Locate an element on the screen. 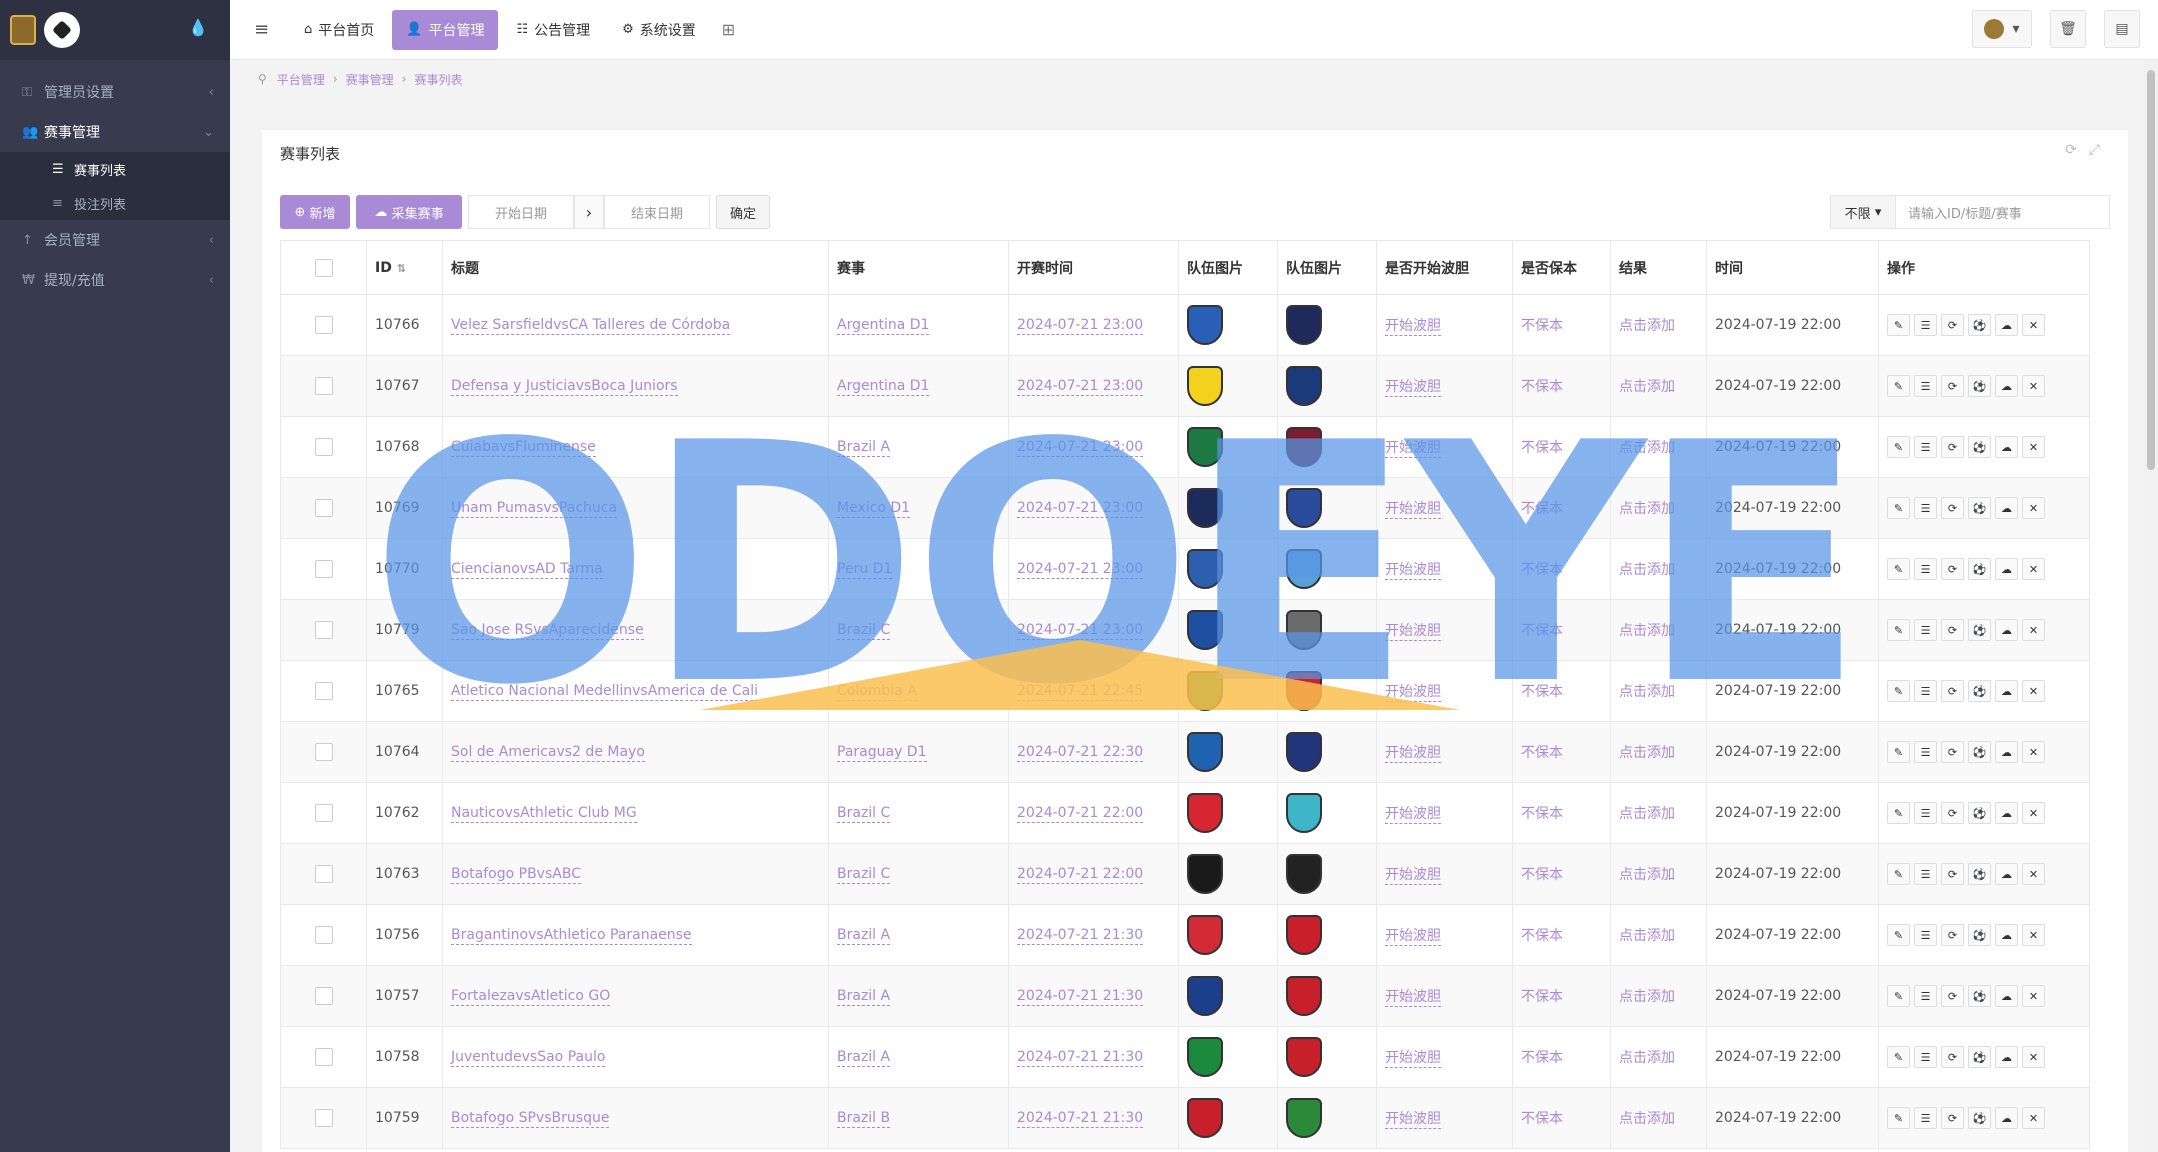 The height and width of the screenshot is (1152, 2158). match-title-link: Unam PumasvsPachuca is located at coordinates (534, 509).